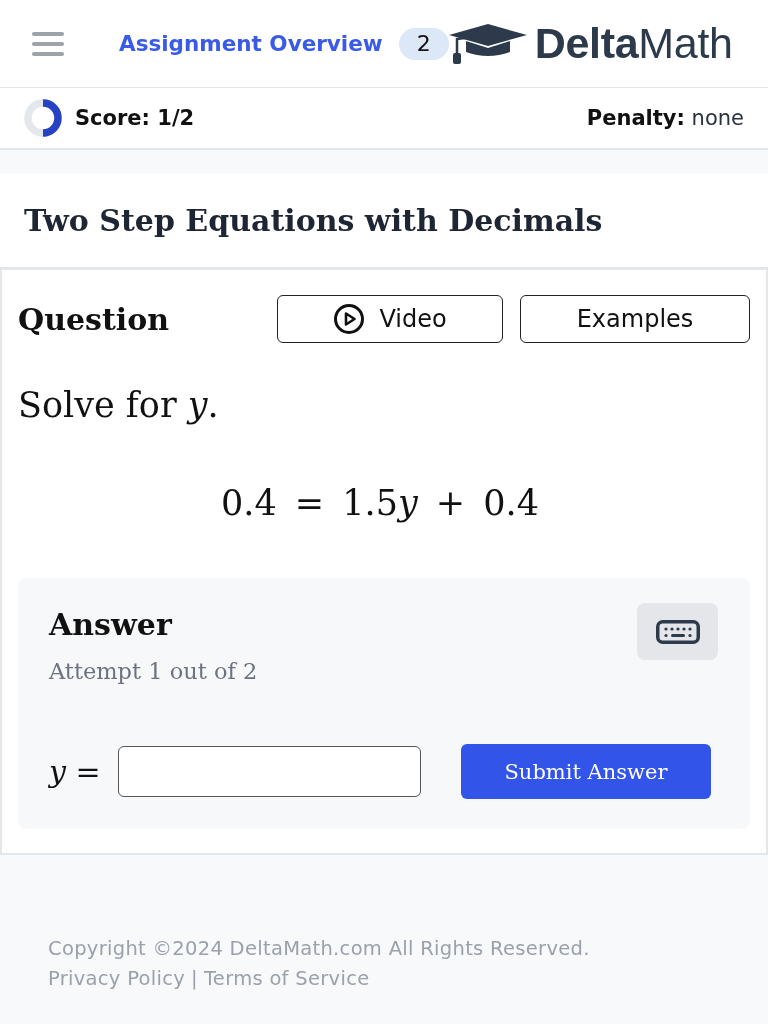  What do you see at coordinates (319, 949) in the screenshot?
I see `copyright-text: Copyright ©2024 DeltaMath.com All Rights Reserved.` at bounding box center [319, 949].